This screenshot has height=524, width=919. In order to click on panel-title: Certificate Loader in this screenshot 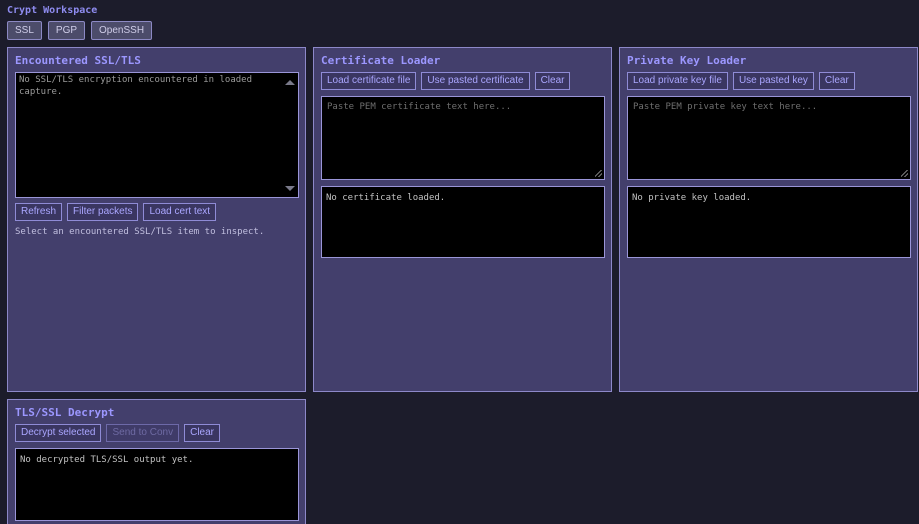, I will do `click(381, 60)`.